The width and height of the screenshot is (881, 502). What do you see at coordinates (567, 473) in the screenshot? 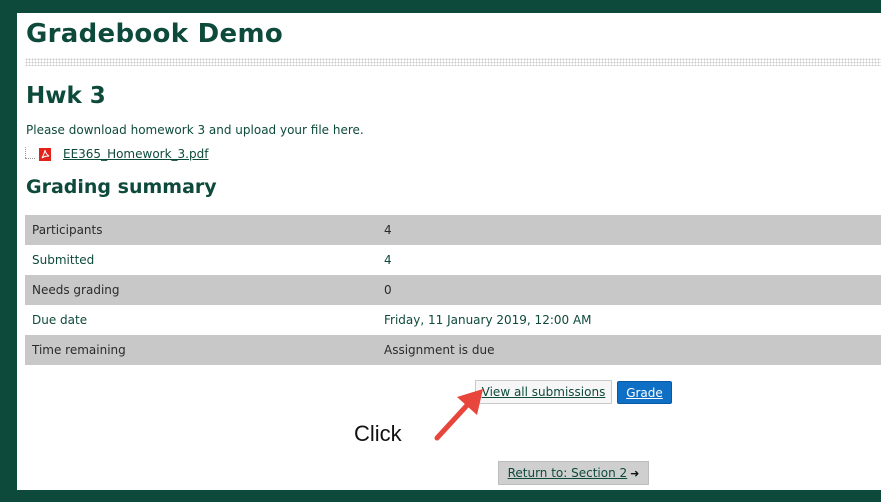
I see `return-label: Return to: Section 2` at bounding box center [567, 473].